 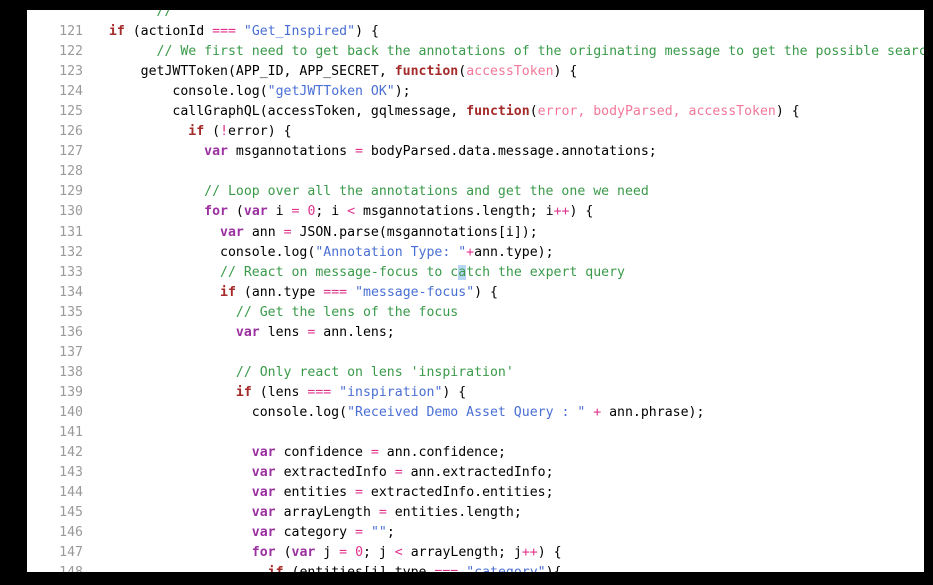 I want to click on code-line-content: if (lens === "inspiration") {, so click(x=279, y=393).